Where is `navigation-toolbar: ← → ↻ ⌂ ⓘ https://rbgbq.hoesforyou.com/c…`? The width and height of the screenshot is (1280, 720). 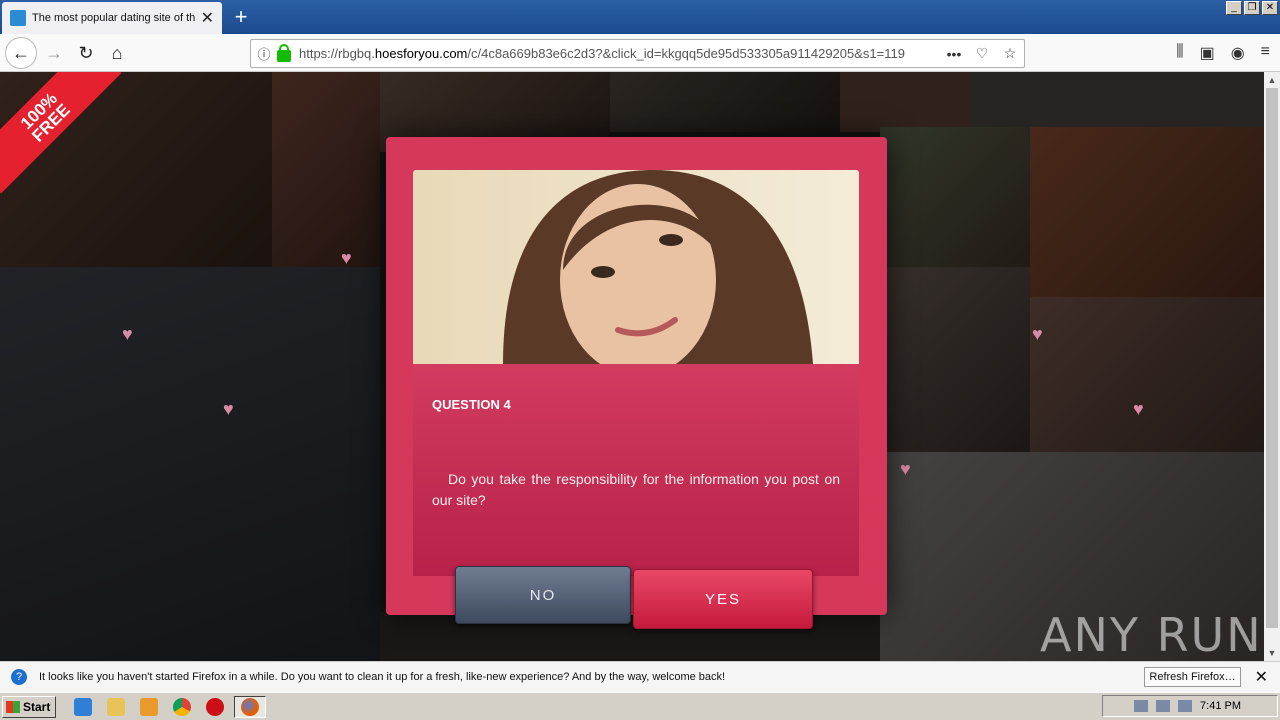
navigation-toolbar: ← → ↻ ⌂ ⓘ https://rbgbq.hoesforyou.com/c… is located at coordinates (640, 53).